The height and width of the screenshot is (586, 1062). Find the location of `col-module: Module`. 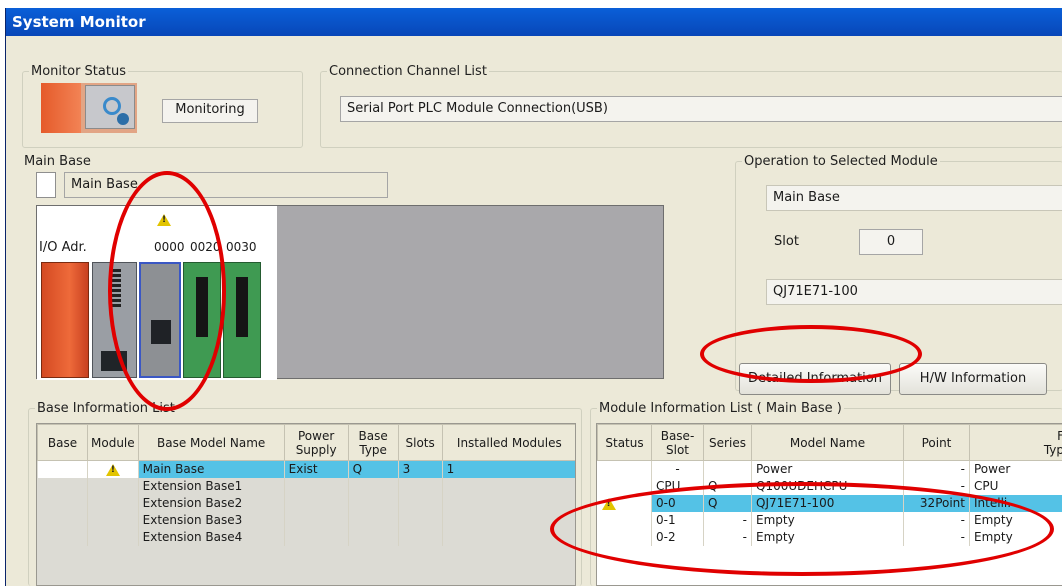

col-module: Module is located at coordinates (113, 442).